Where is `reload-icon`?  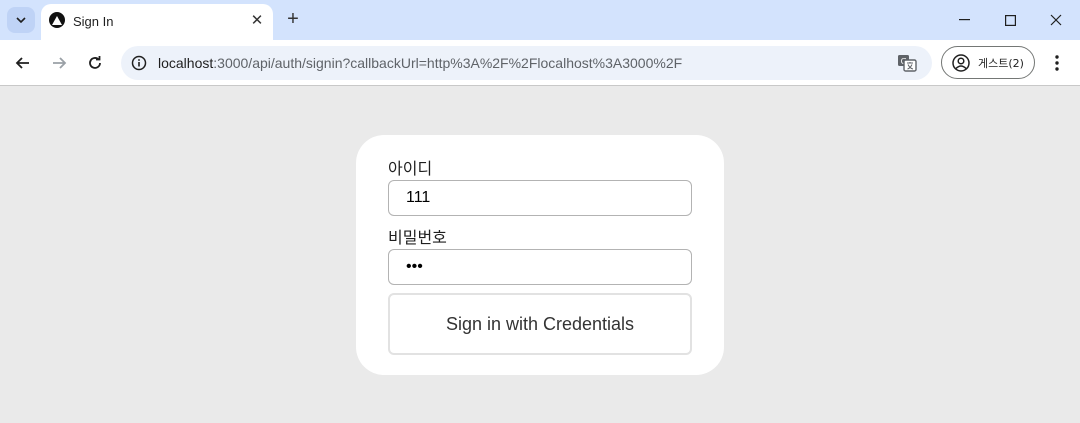
reload-icon is located at coordinates (95, 62).